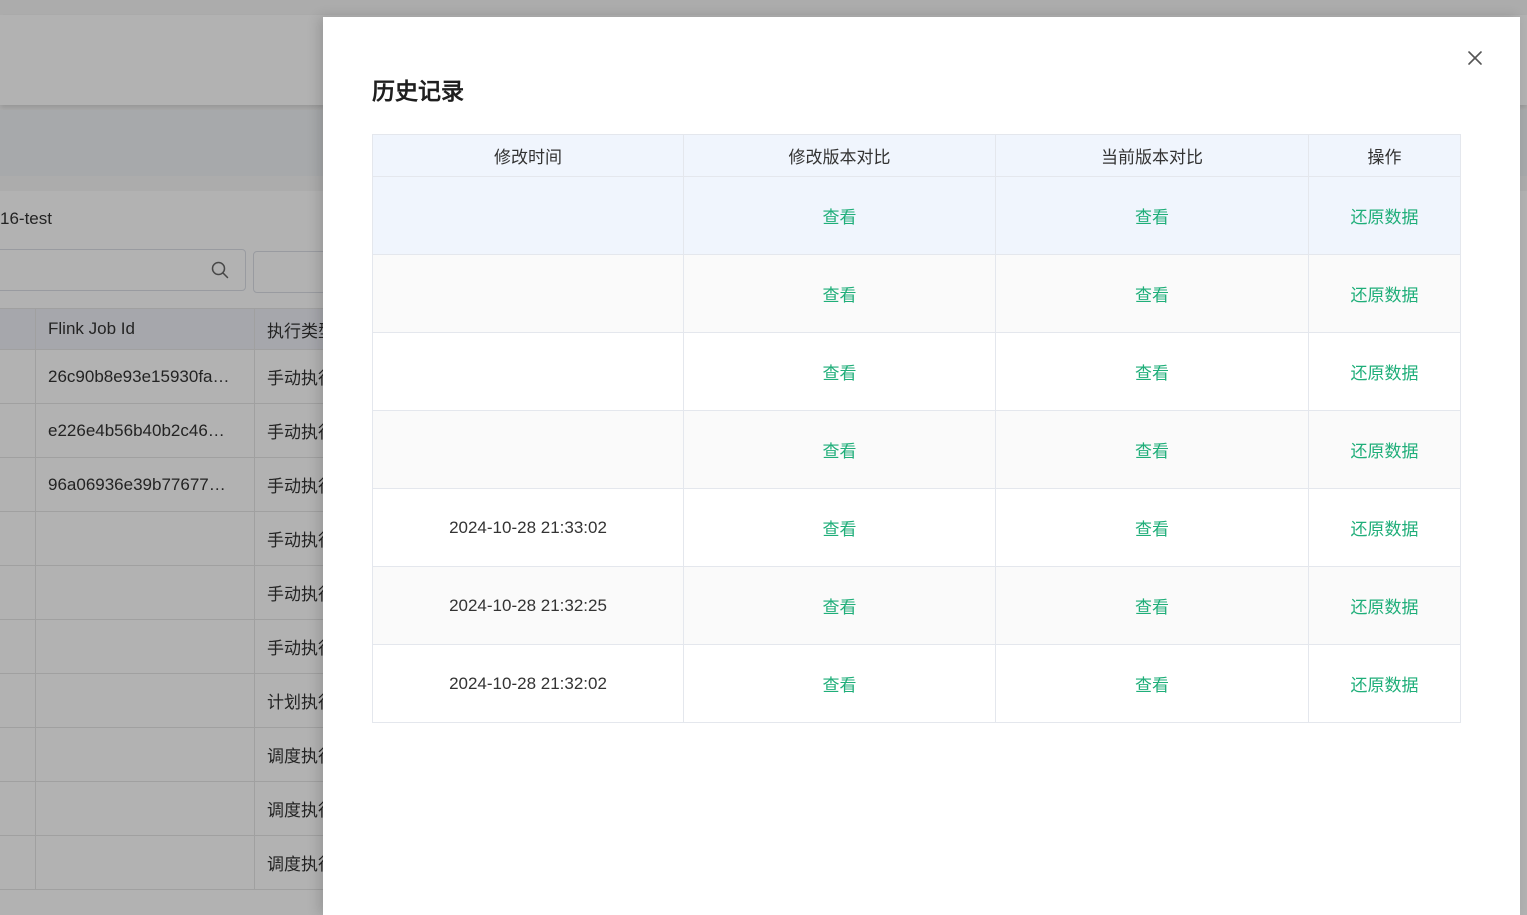 This screenshot has width=1527, height=915. What do you see at coordinates (418, 91) in the screenshot?
I see `drawer-title: 历史记录` at bounding box center [418, 91].